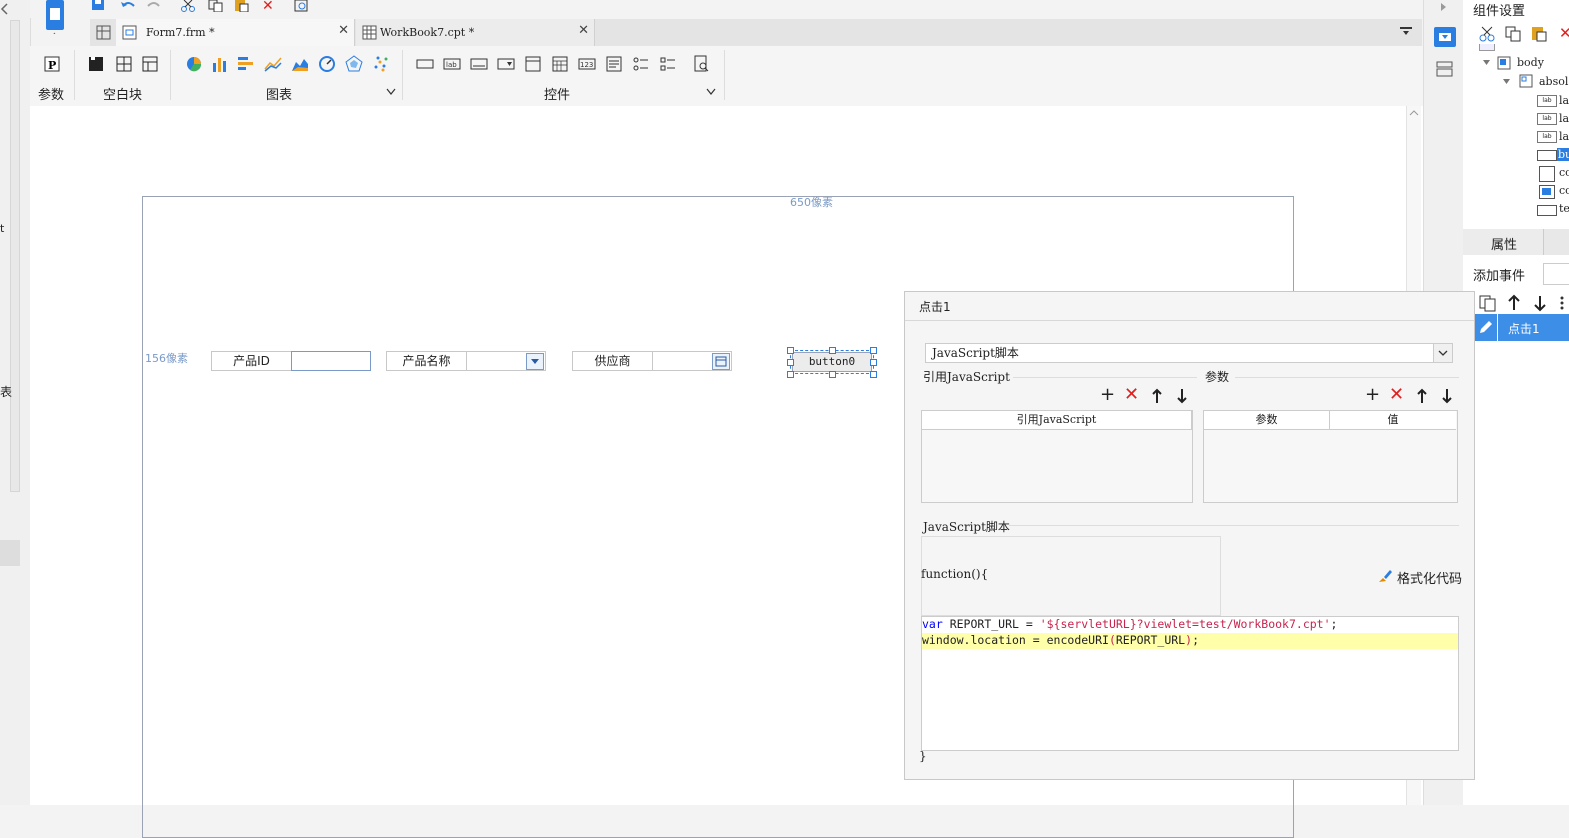  I want to click on date-widget-icon, so click(533, 64).